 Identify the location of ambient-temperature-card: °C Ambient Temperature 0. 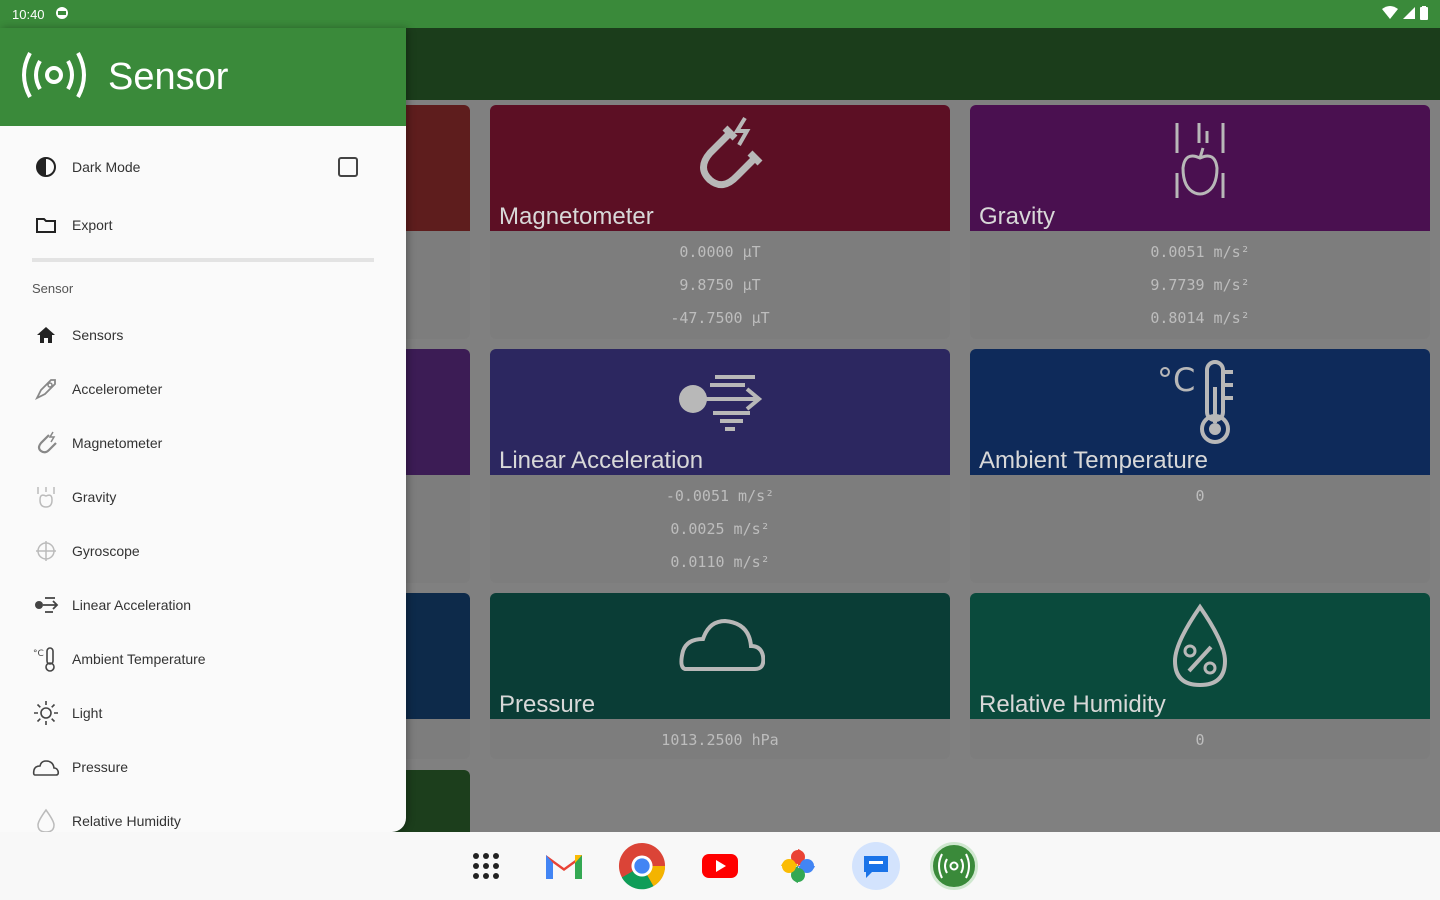
(1200, 466).